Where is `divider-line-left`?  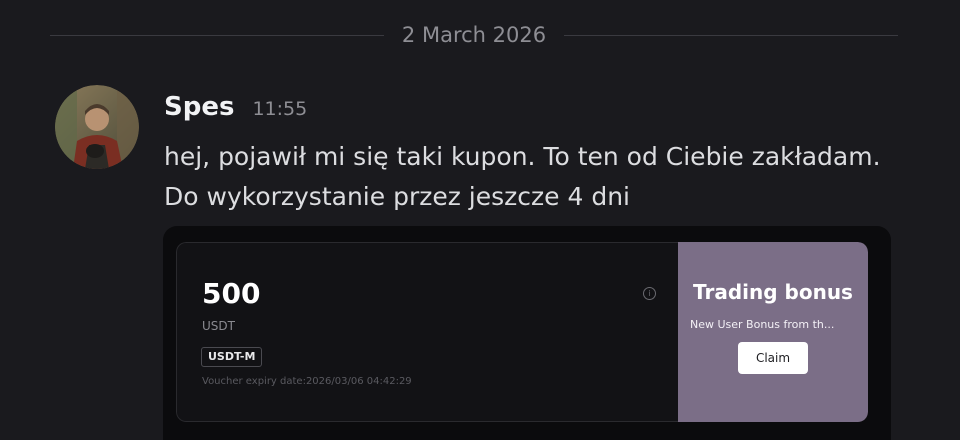 divider-line-left is located at coordinates (217, 35).